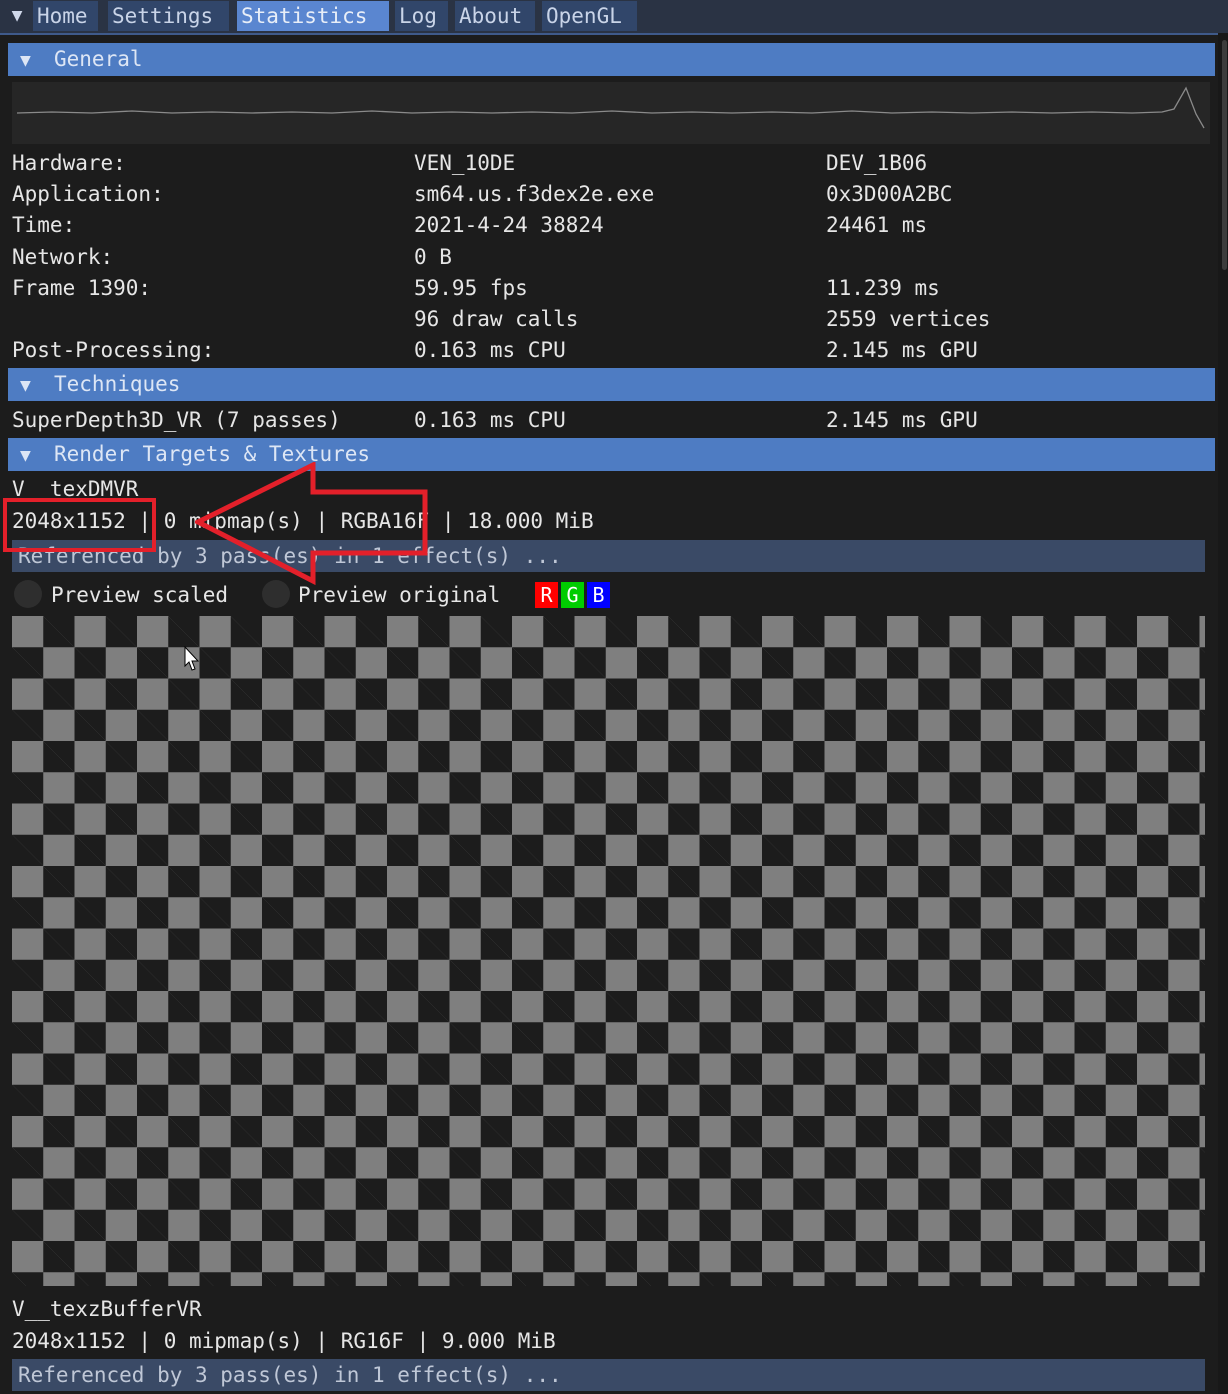 This screenshot has height=1394, width=1228. I want to click on post-processing-label: Post-Processing:, so click(113, 350).